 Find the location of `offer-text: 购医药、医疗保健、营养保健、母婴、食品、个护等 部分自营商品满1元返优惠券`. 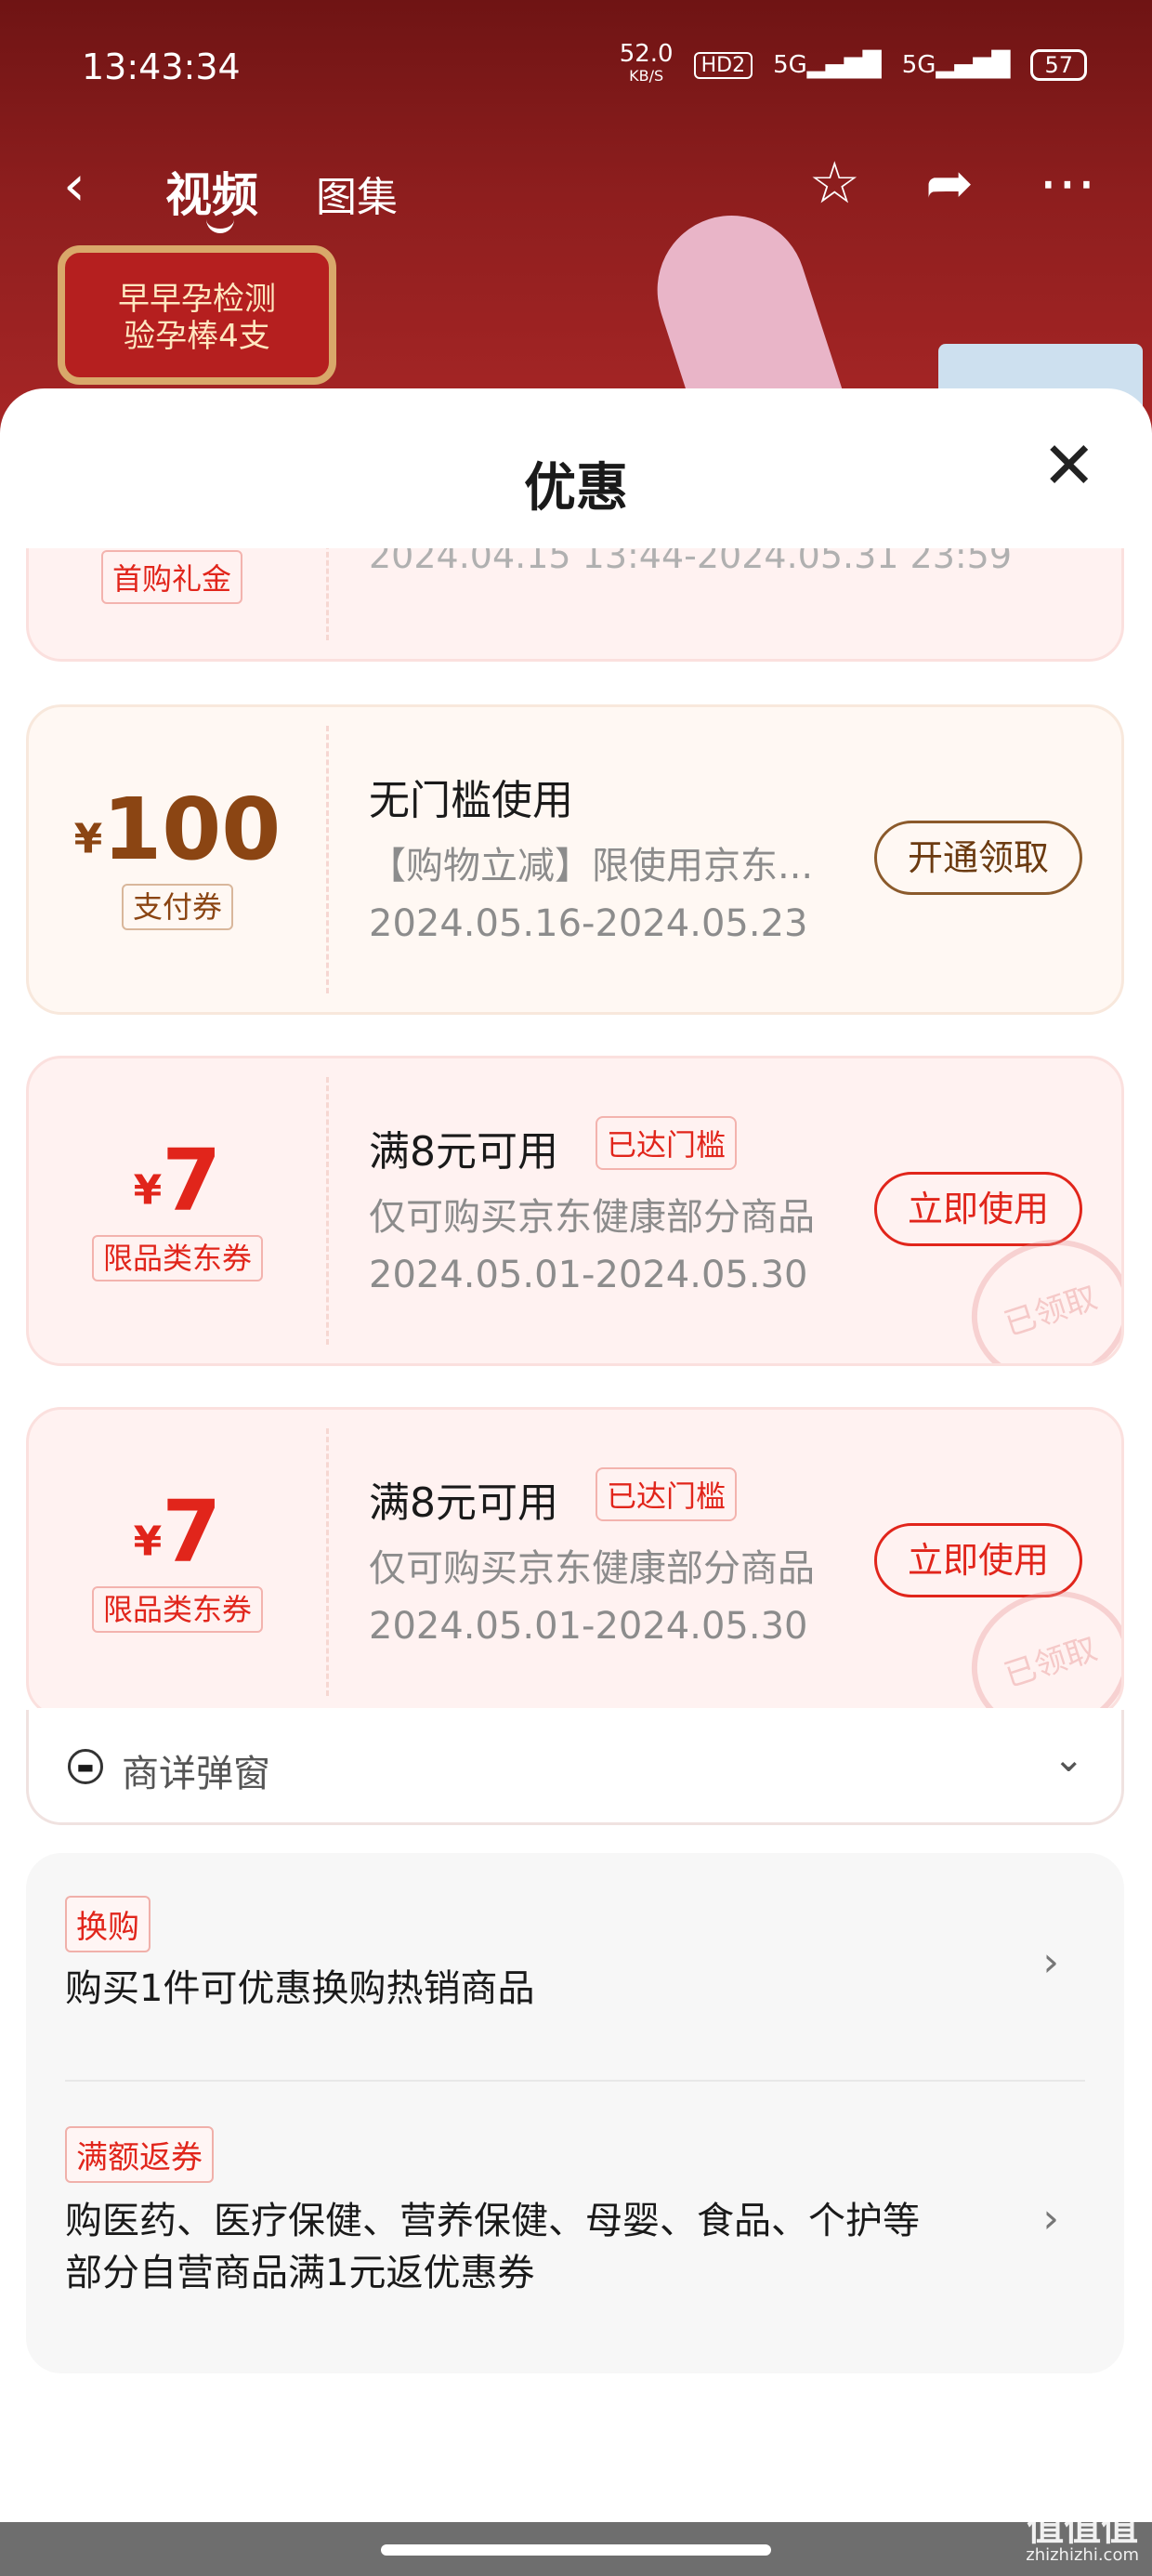

offer-text: 购医药、医疗保健、营养保健、母婴、食品、个护等 部分自营商品满1元返优惠券 is located at coordinates (492, 2247).